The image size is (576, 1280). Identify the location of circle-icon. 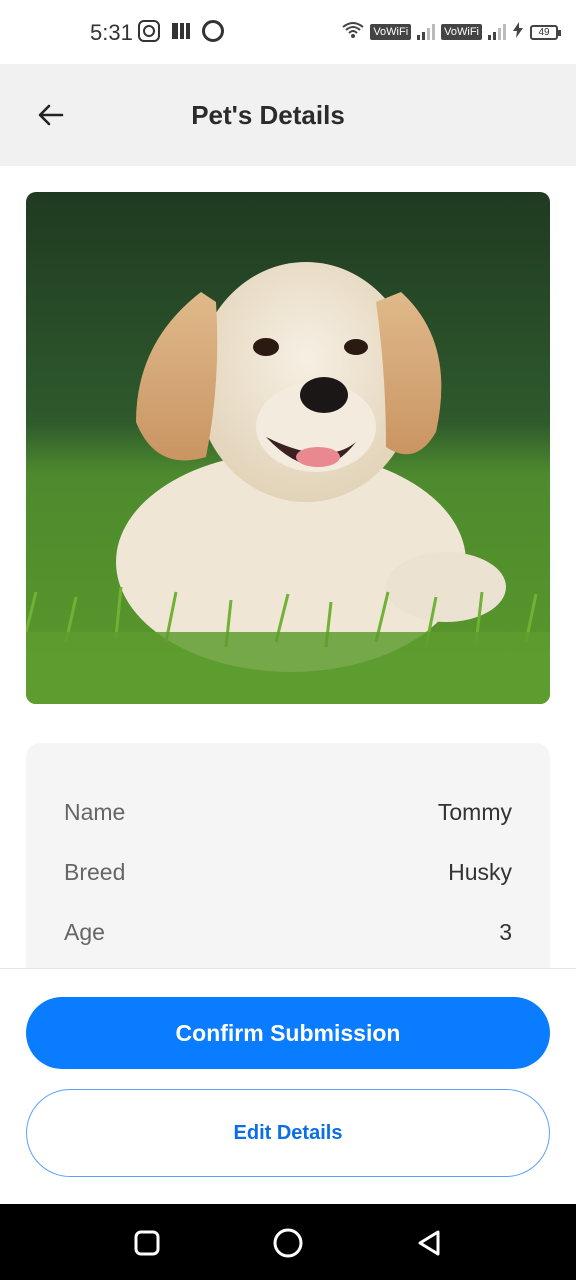
(288, 1243).